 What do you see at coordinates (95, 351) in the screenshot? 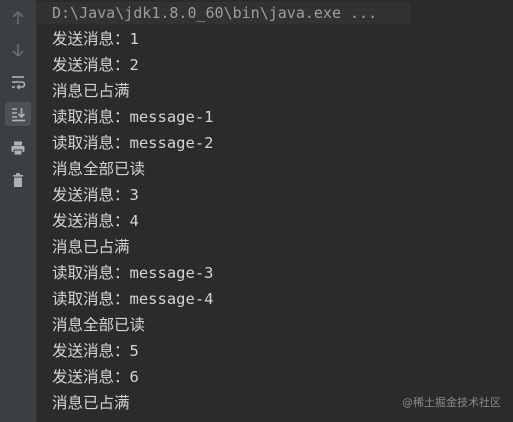
I see `output-line: 发送消息：5` at bounding box center [95, 351].